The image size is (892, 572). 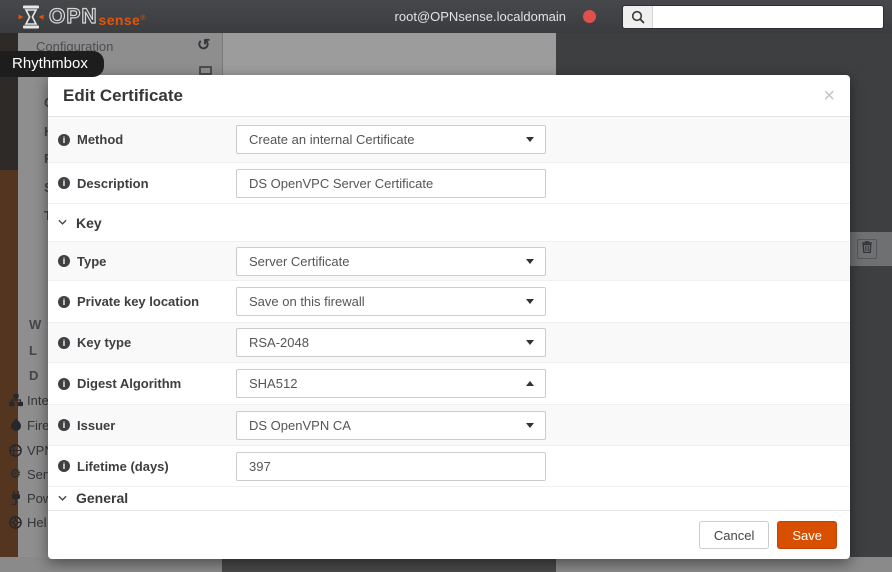 What do you see at coordinates (449, 498) in the screenshot?
I see `section-row-general: General` at bounding box center [449, 498].